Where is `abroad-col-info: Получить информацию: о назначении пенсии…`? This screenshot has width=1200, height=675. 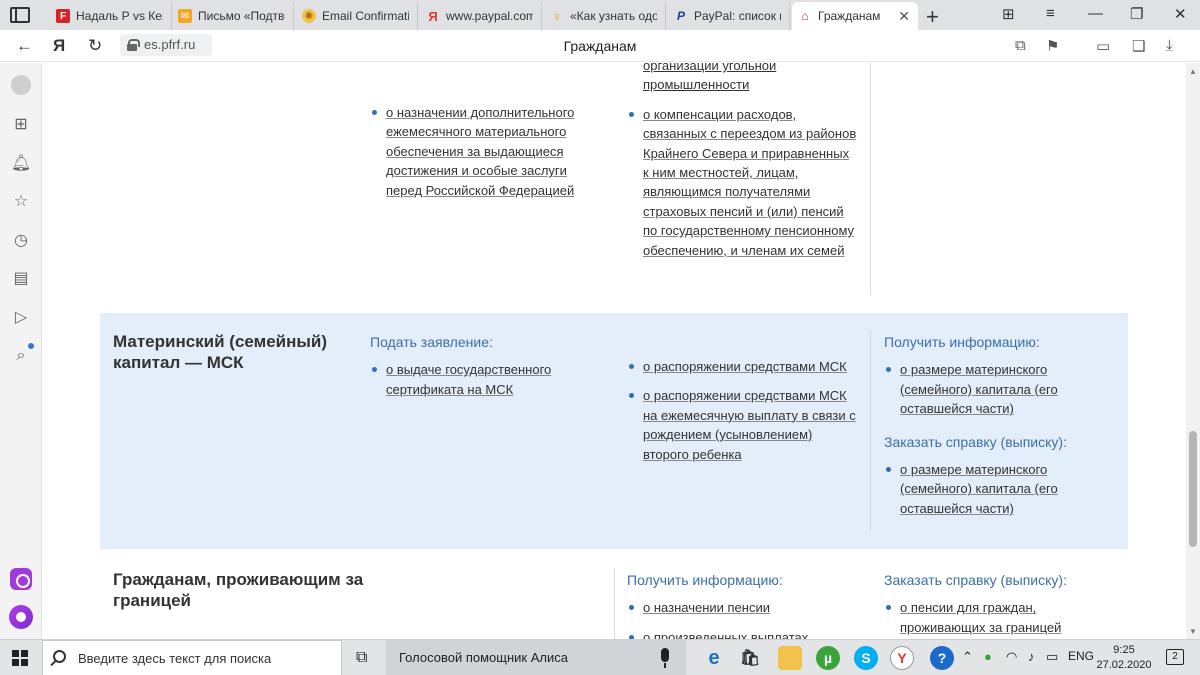
abroad-col-info: Получить информацию: о назначении пенсии… is located at coordinates (742, 605).